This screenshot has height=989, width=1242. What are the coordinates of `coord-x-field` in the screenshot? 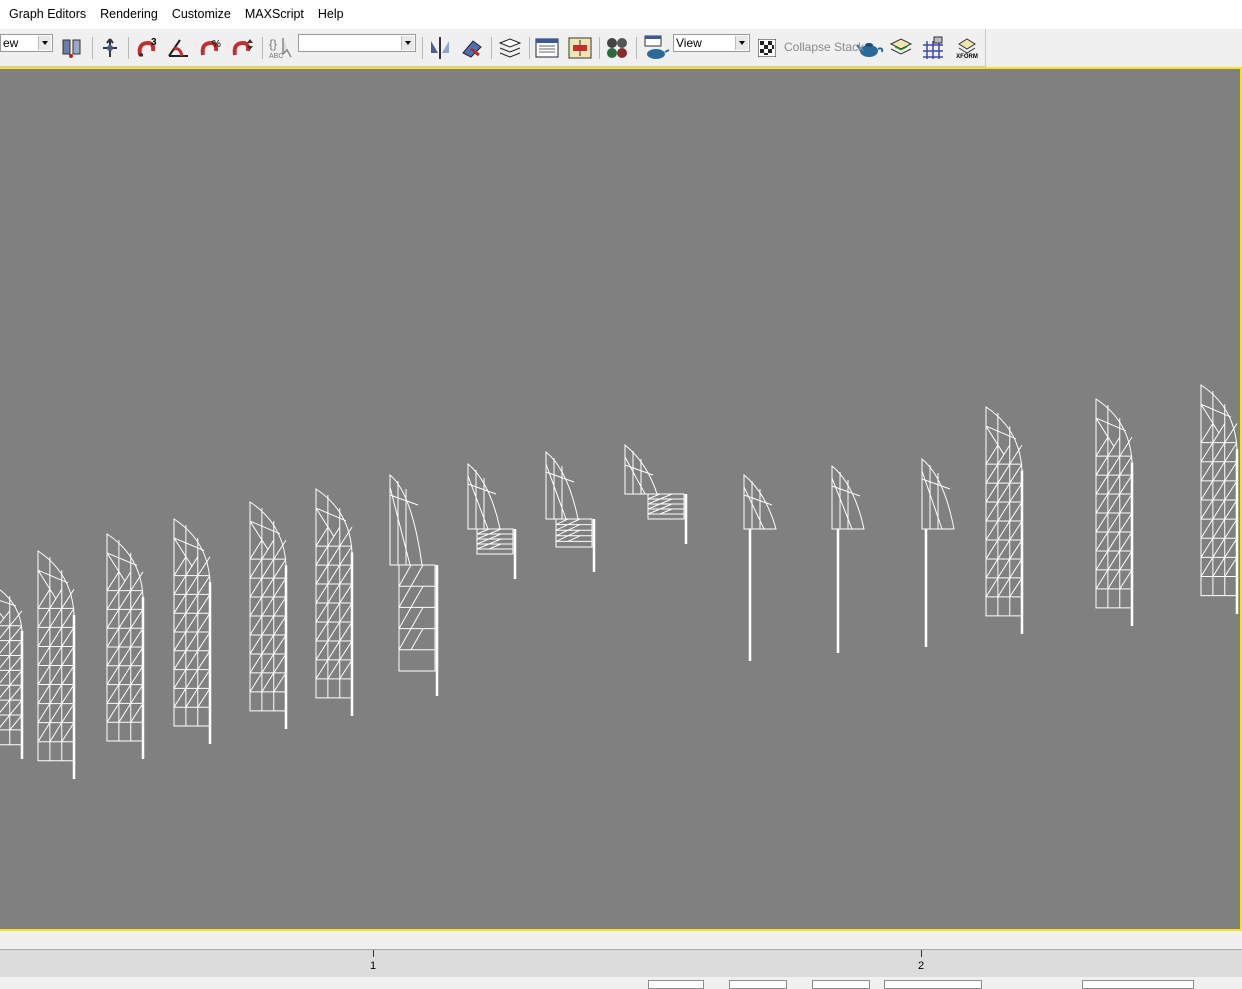 It's located at (676, 984).